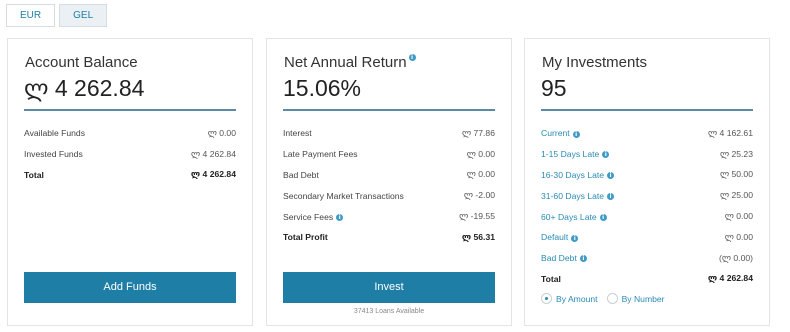 The width and height of the screenshot is (790, 332). I want to click on radio-selected-icon, so click(546, 298).